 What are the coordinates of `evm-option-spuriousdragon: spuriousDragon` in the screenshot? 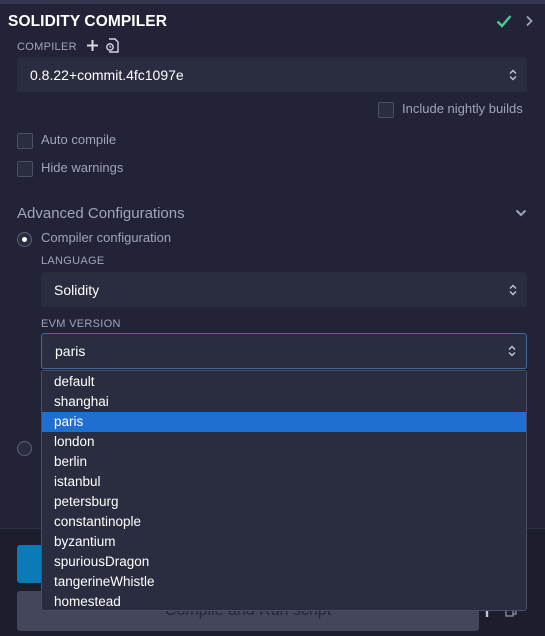 It's located at (284, 562).